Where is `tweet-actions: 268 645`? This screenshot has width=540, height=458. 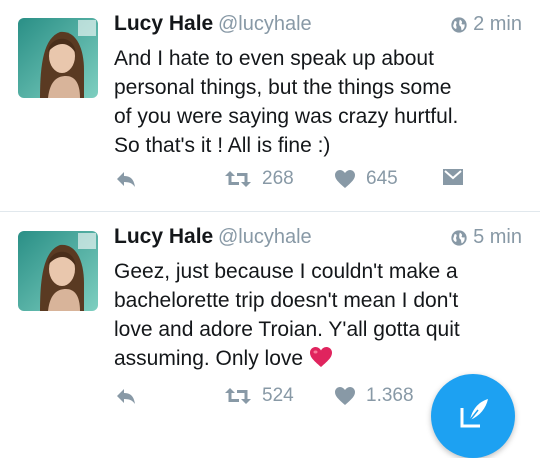
tweet-actions: 268 645 is located at coordinates (327, 183).